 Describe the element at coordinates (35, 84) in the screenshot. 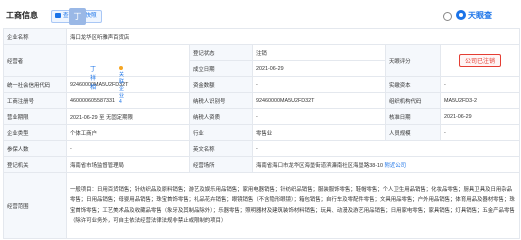

I see `credit-code-label: 统一社会信用代码` at that location.